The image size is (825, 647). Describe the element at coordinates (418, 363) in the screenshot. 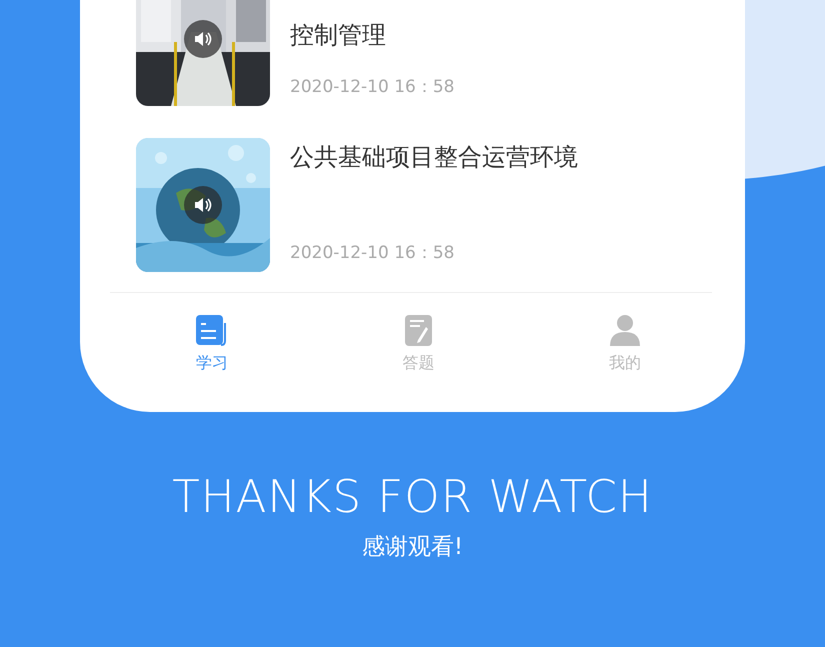

I see `tab-label: 答题` at that location.